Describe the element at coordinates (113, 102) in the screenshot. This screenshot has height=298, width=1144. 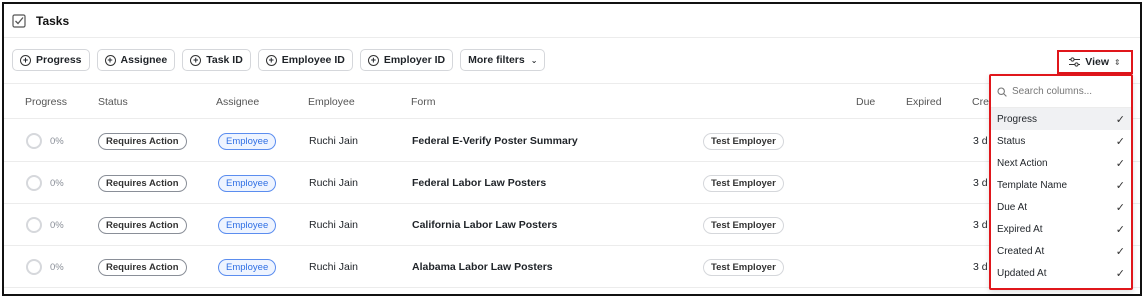
I see `column-header-status: Status` at that location.